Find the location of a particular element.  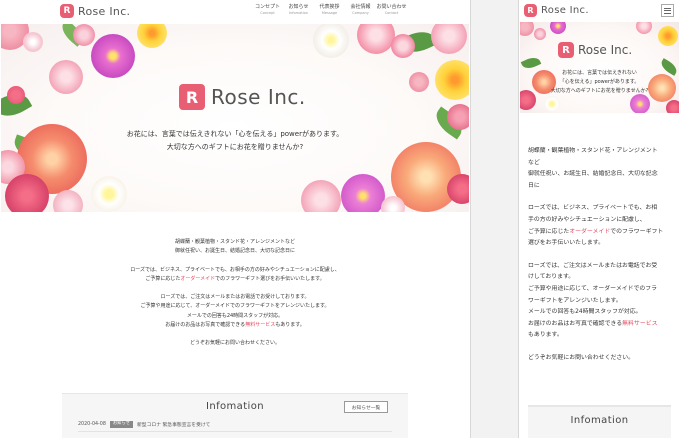

intro-text: 胡蝶蘭・観葉植物・スタンド花・アレンジメント is located at coordinates (593, 151).